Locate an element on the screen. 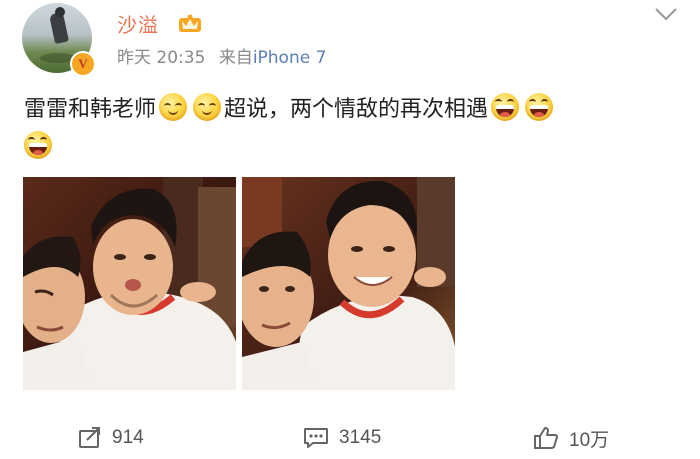 This screenshot has width=700, height=459. source-prefix: 来自 is located at coordinates (235, 58).